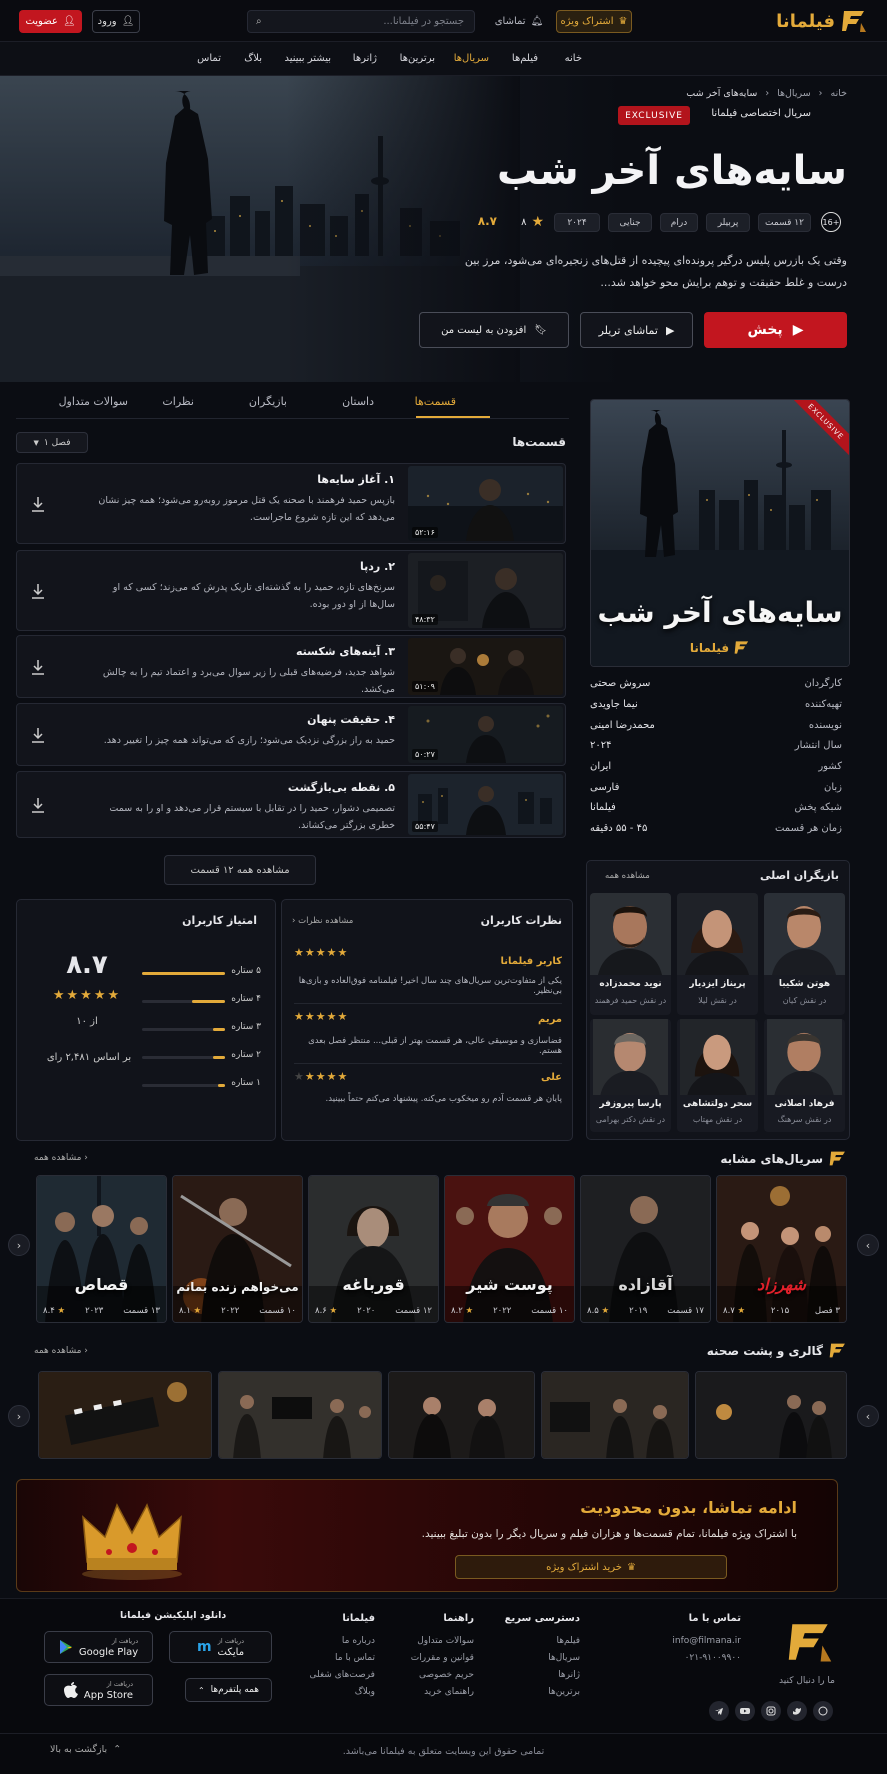  What do you see at coordinates (442, 1658) in the screenshot?
I see `footer-link: قوانین و مقررات` at bounding box center [442, 1658].